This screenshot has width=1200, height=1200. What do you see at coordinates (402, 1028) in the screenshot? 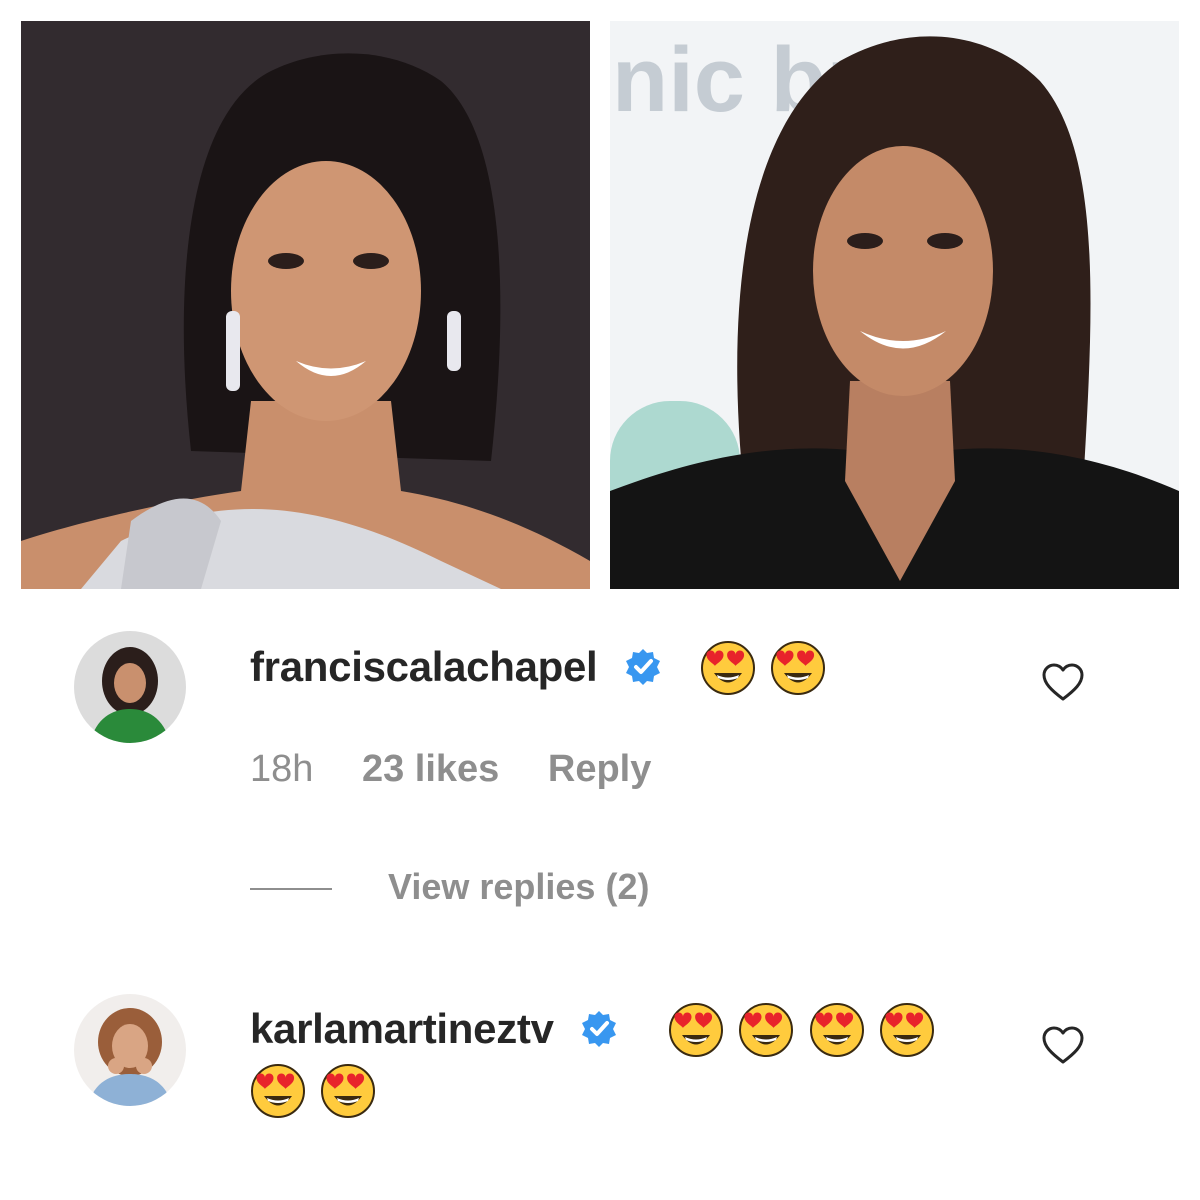
I see `username-text: karlamartineztv` at bounding box center [402, 1028].